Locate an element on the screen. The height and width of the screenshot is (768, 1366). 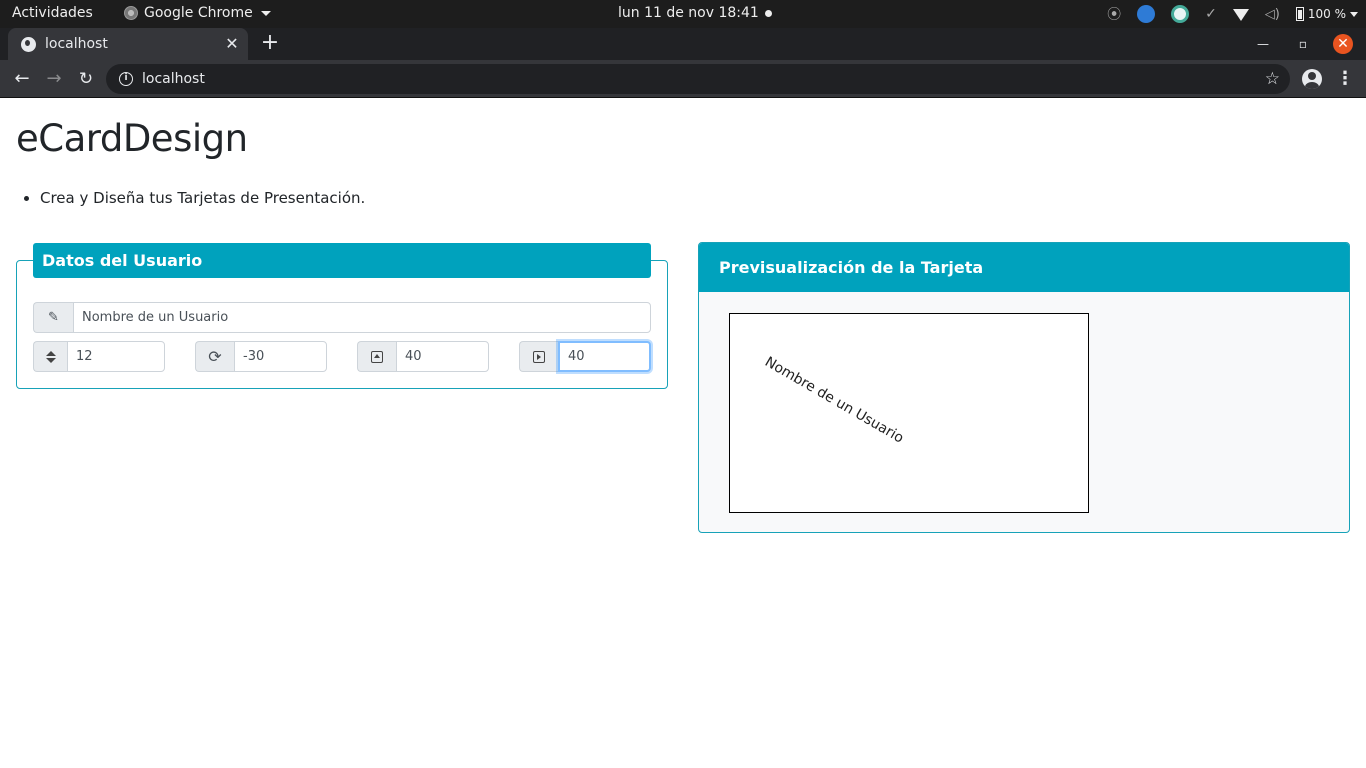
name-input-group: ✎ is located at coordinates (342, 317).